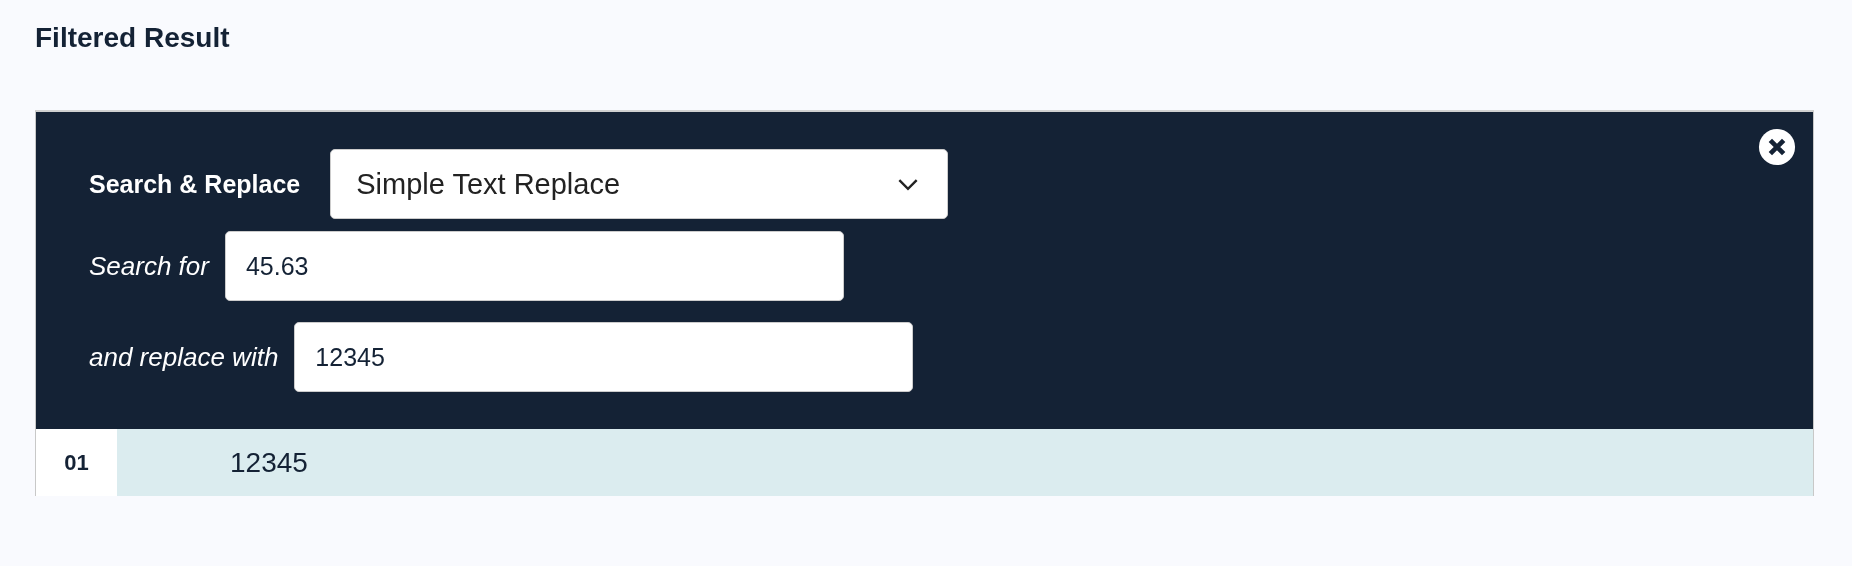 This screenshot has height=566, width=1852. What do you see at coordinates (1777, 147) in the screenshot?
I see `close-icon` at bounding box center [1777, 147].